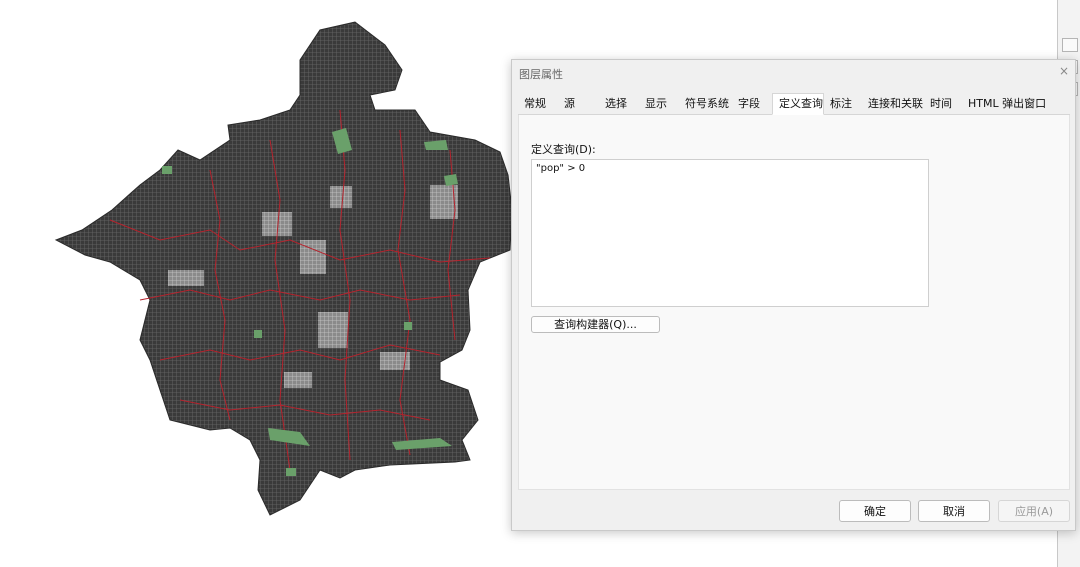 This screenshot has height=567, width=1080. I want to click on tab-display: 显示, so click(659, 104).